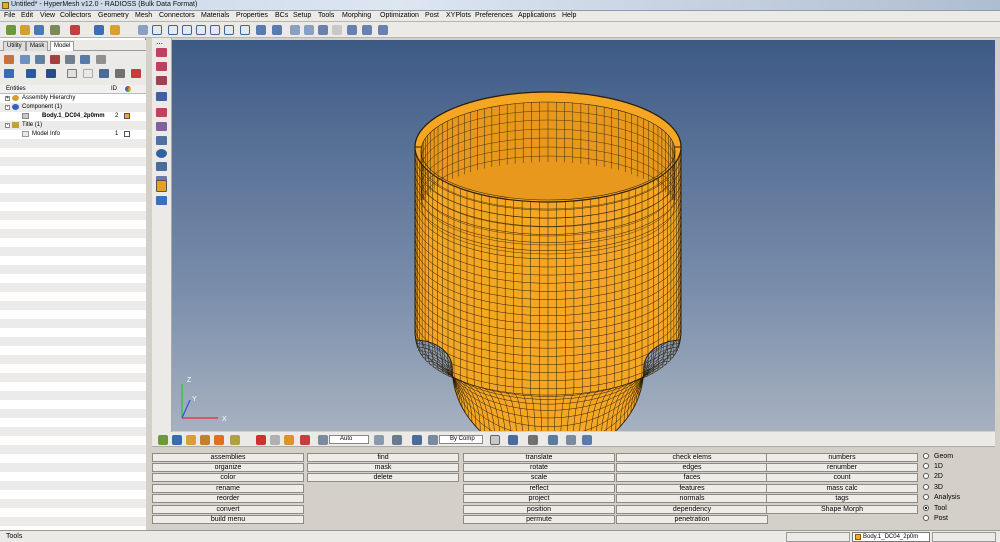 Image resolution: width=1000 pixels, height=542 pixels. Describe the element at coordinates (11, 30) in the screenshot. I see `new-model-icon` at that location.